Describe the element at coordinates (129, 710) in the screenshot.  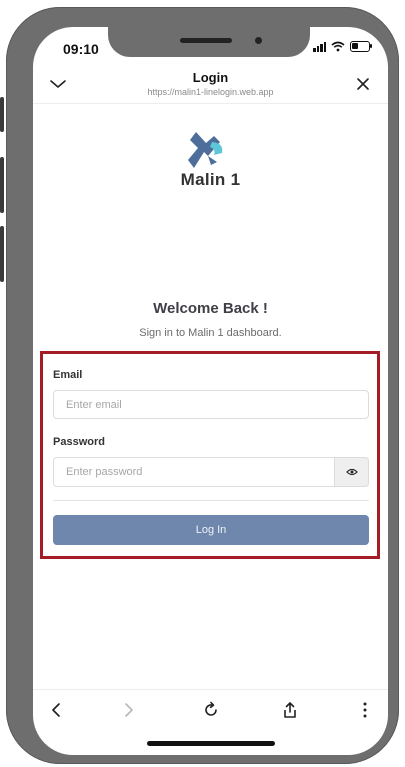
I see `forward-icon` at that location.